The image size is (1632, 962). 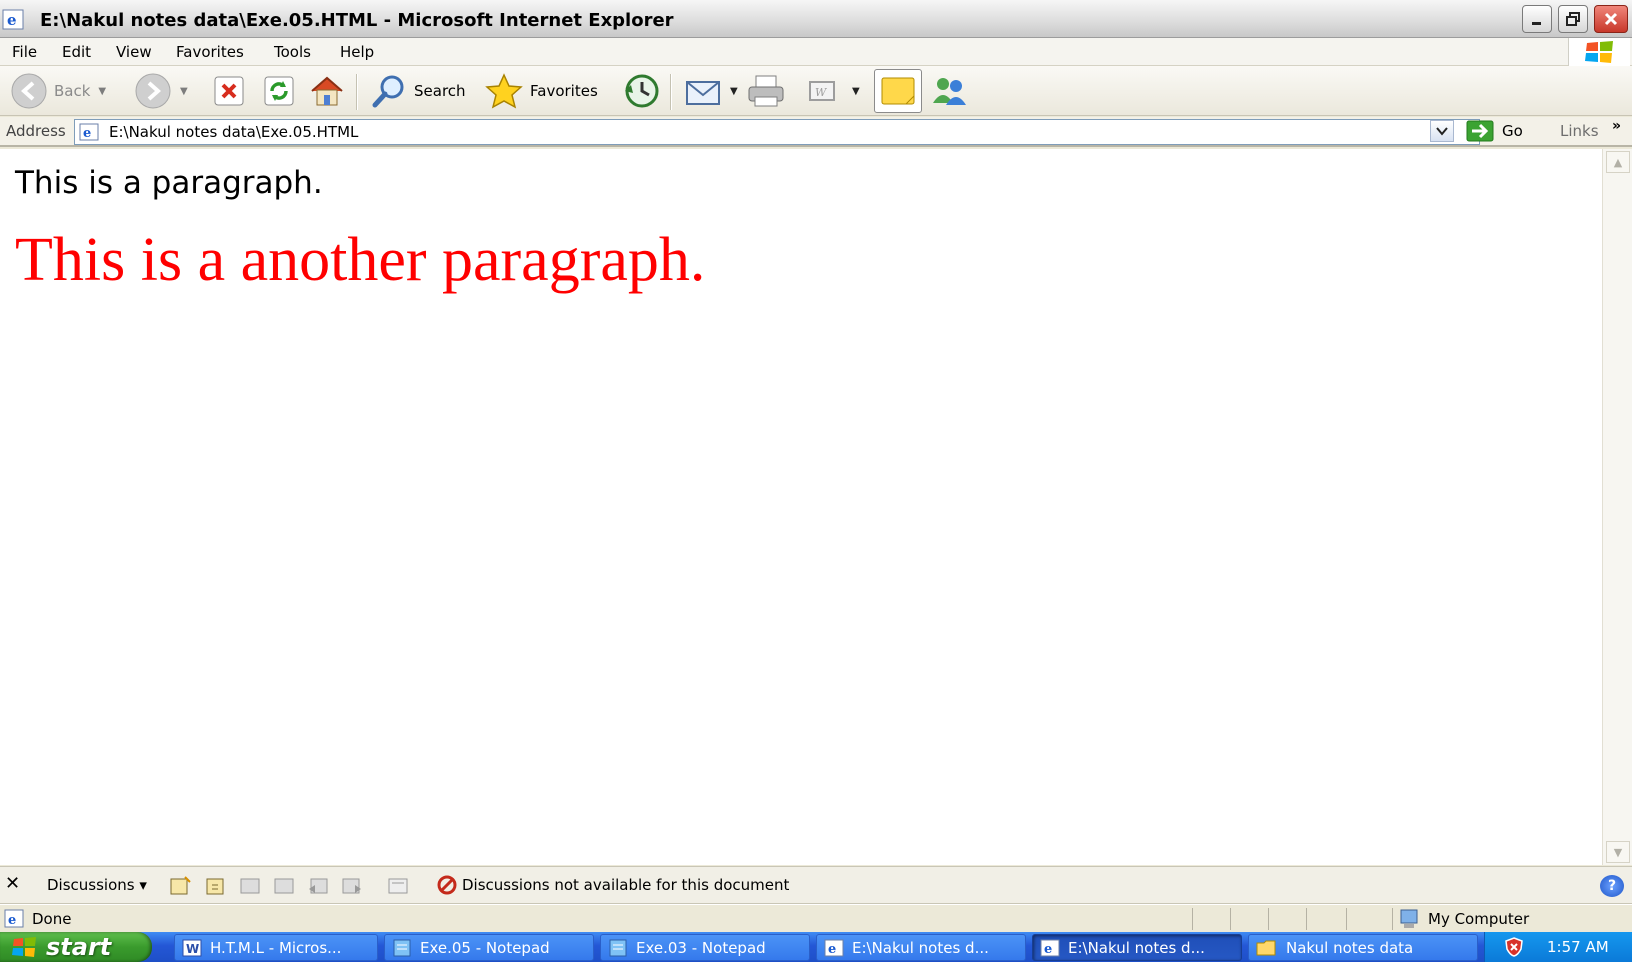 What do you see at coordinates (1612, 886) in the screenshot?
I see `help-icon: ?` at bounding box center [1612, 886].